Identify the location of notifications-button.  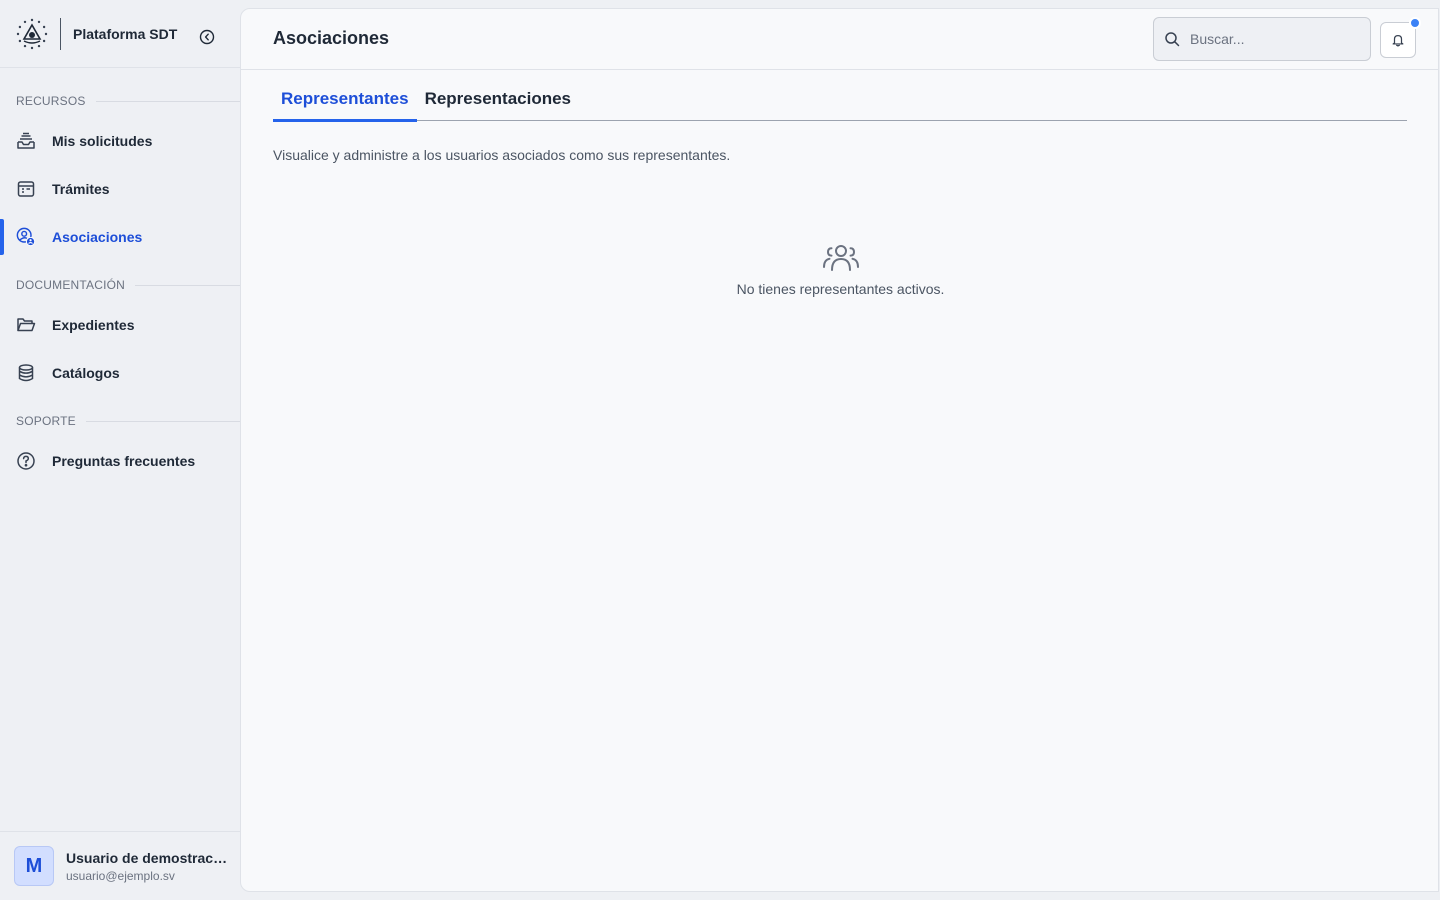
(1400, 37).